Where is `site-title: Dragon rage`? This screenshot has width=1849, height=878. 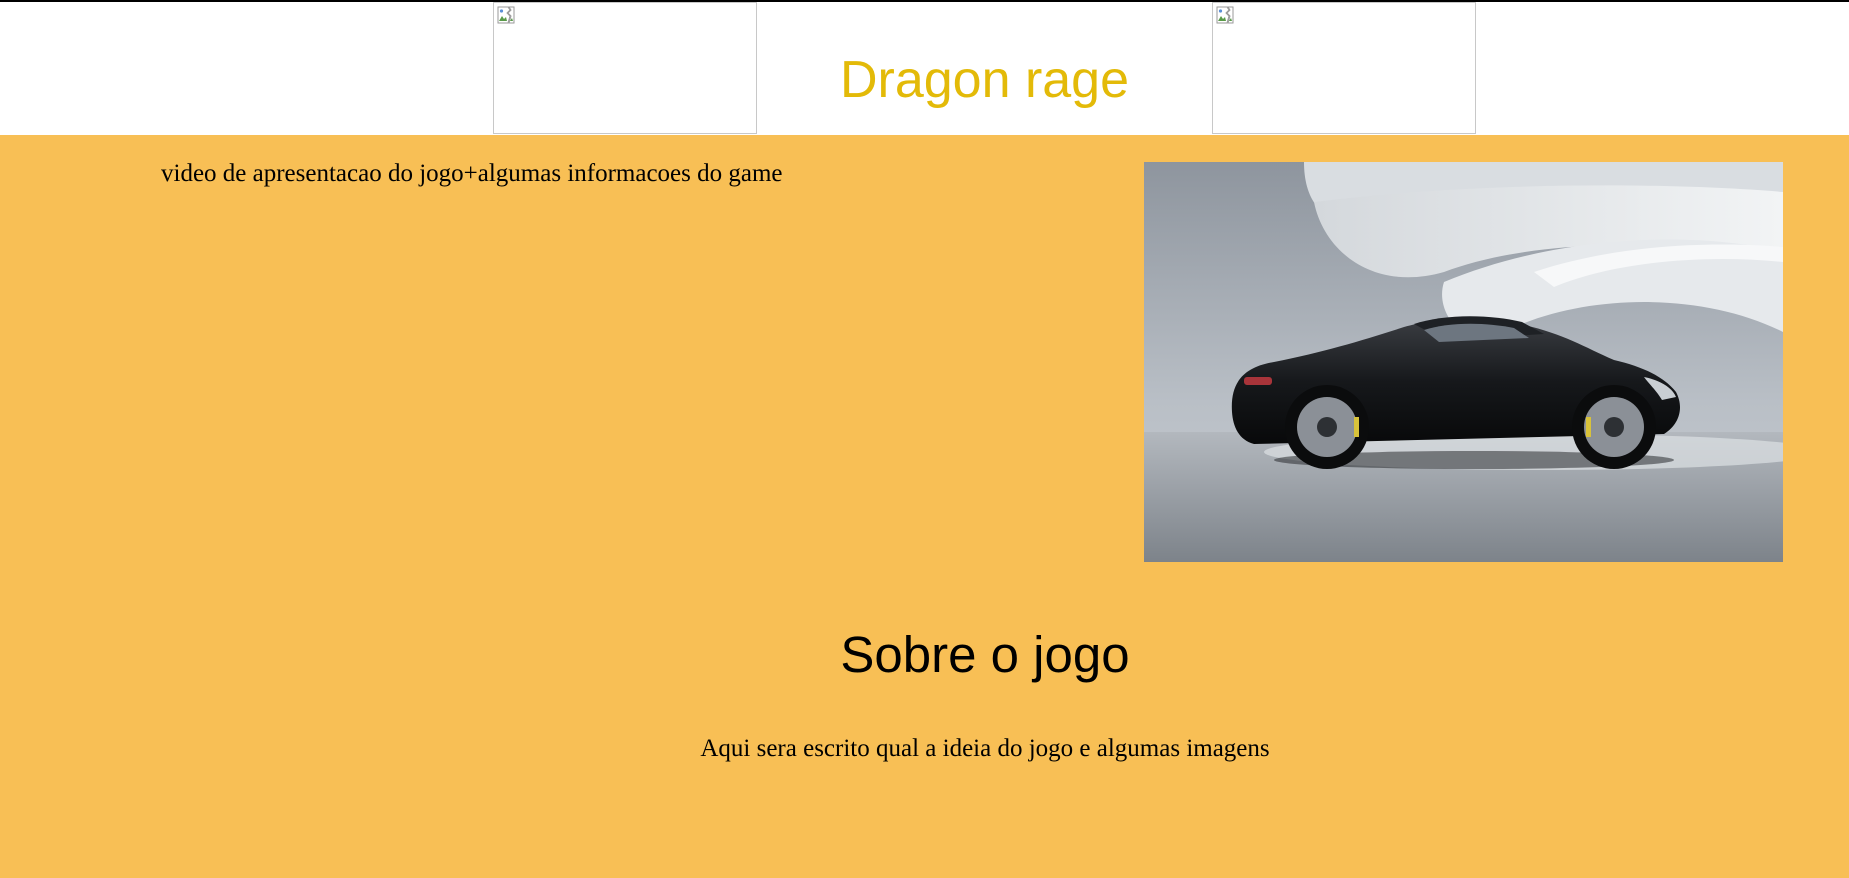
site-title: Dragon rage is located at coordinates (984, 80).